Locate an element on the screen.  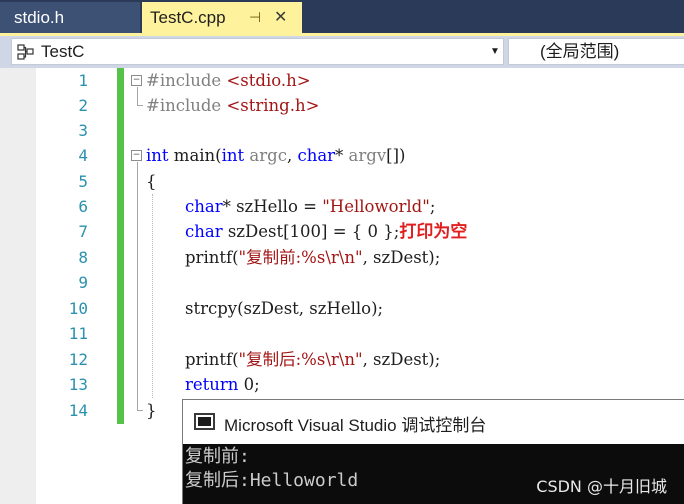
tab-stdio-h: stdio.h is located at coordinates (70, 17).